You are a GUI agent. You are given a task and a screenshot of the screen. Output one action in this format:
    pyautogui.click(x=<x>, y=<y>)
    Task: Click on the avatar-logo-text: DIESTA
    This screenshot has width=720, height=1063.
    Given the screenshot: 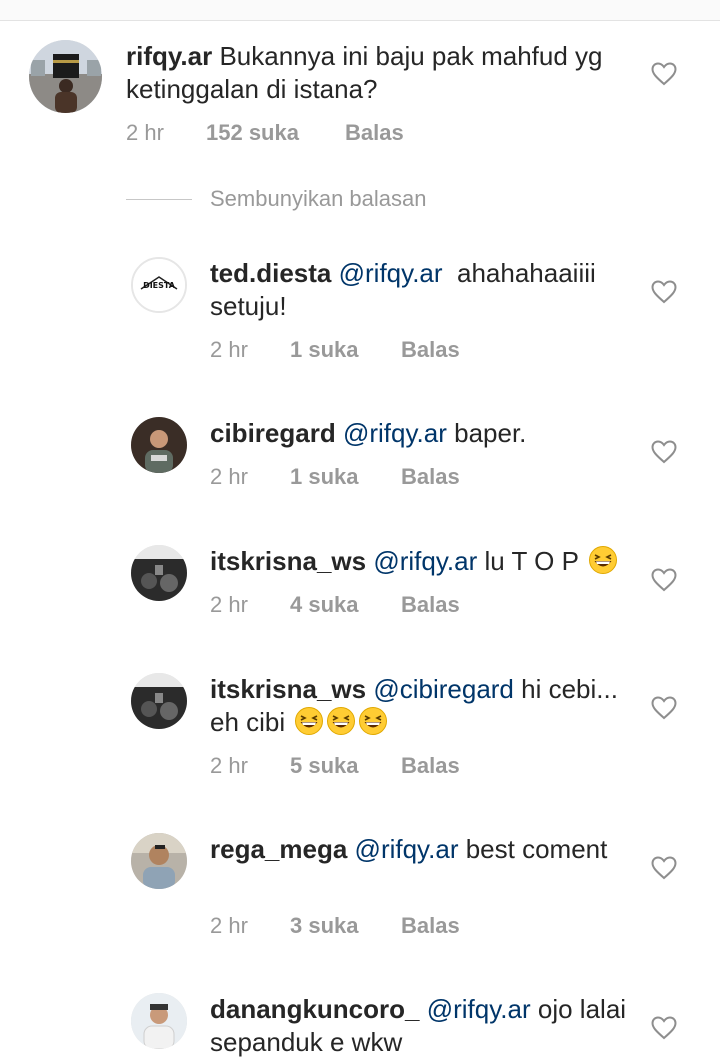 What is the action you would take?
    pyautogui.click(x=159, y=285)
    